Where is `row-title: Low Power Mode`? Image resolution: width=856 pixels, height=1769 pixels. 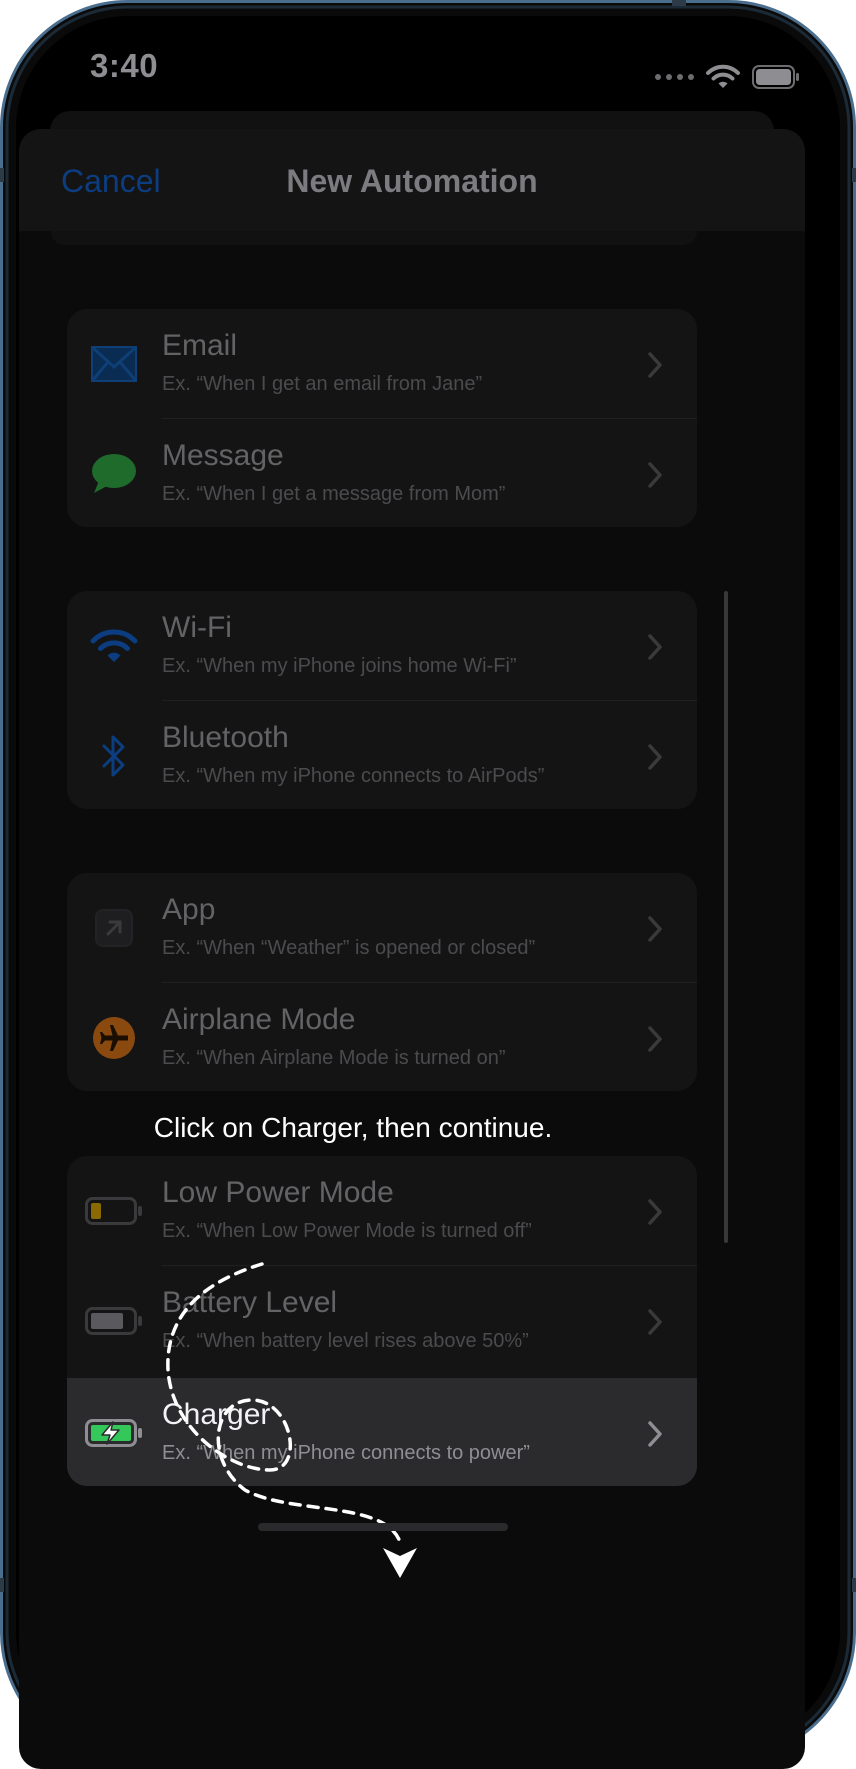 row-title: Low Power Mode is located at coordinates (278, 1192).